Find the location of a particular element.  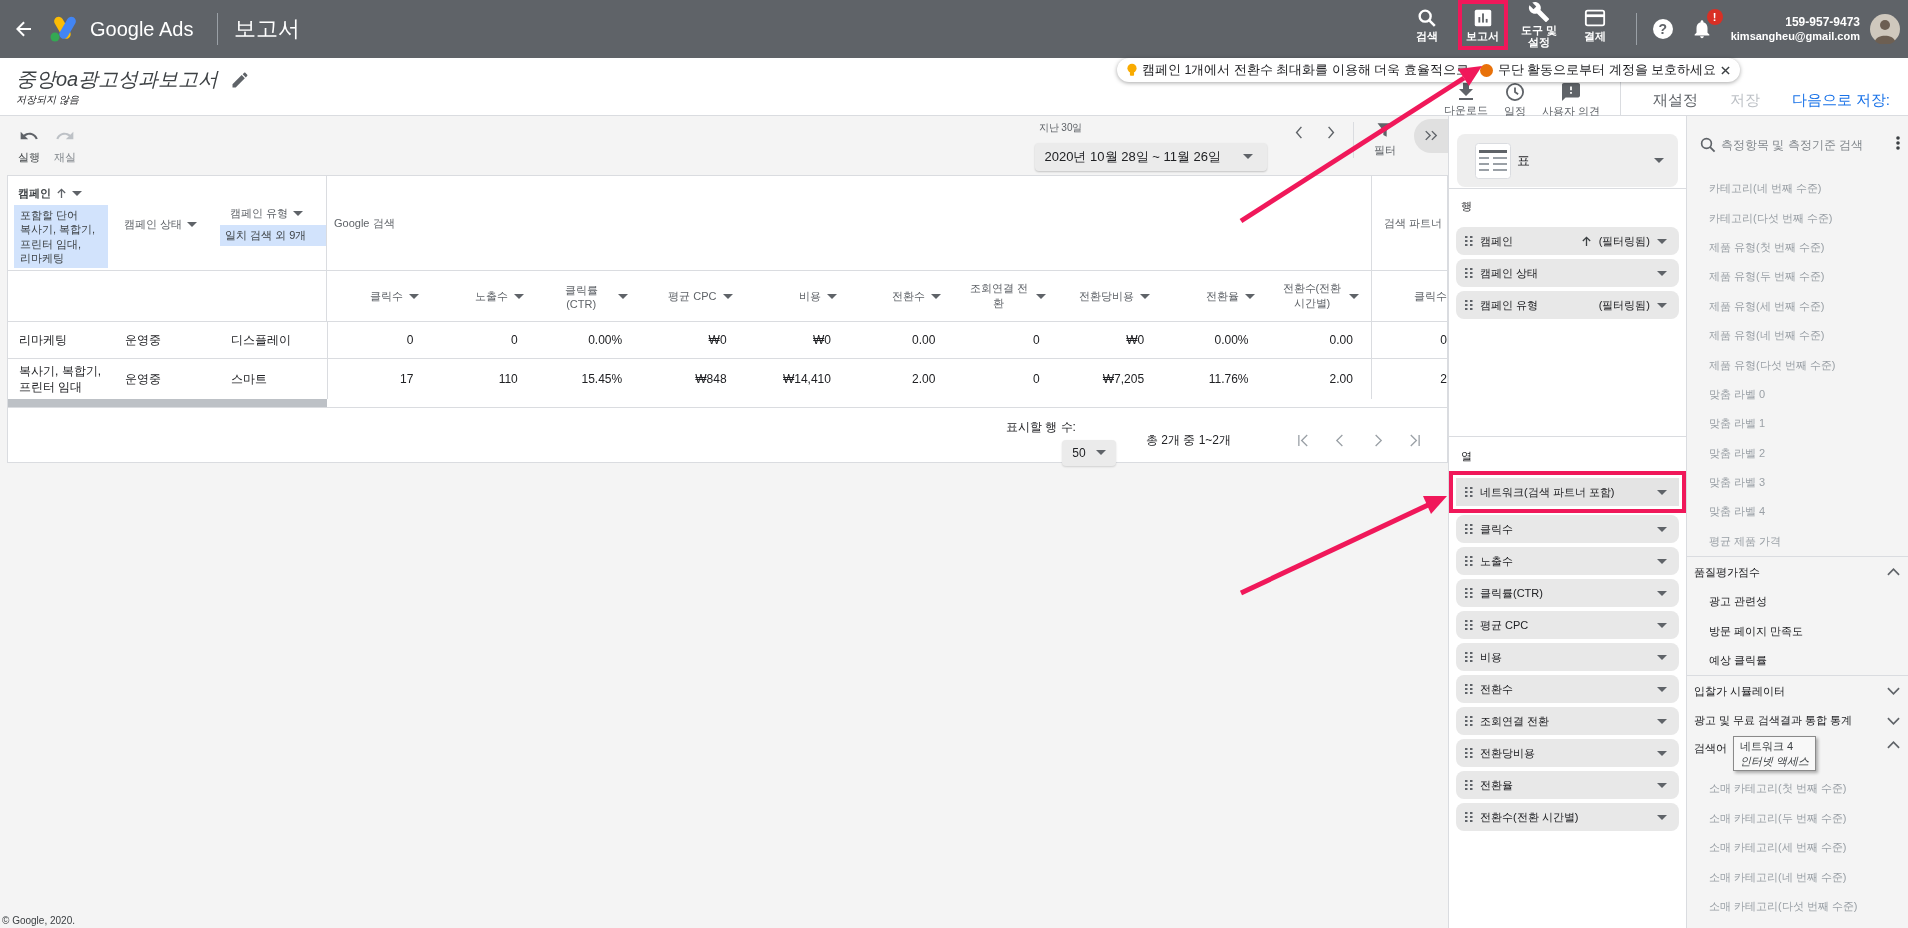

field-chip: 평균 CPC is located at coordinates (1567, 625).